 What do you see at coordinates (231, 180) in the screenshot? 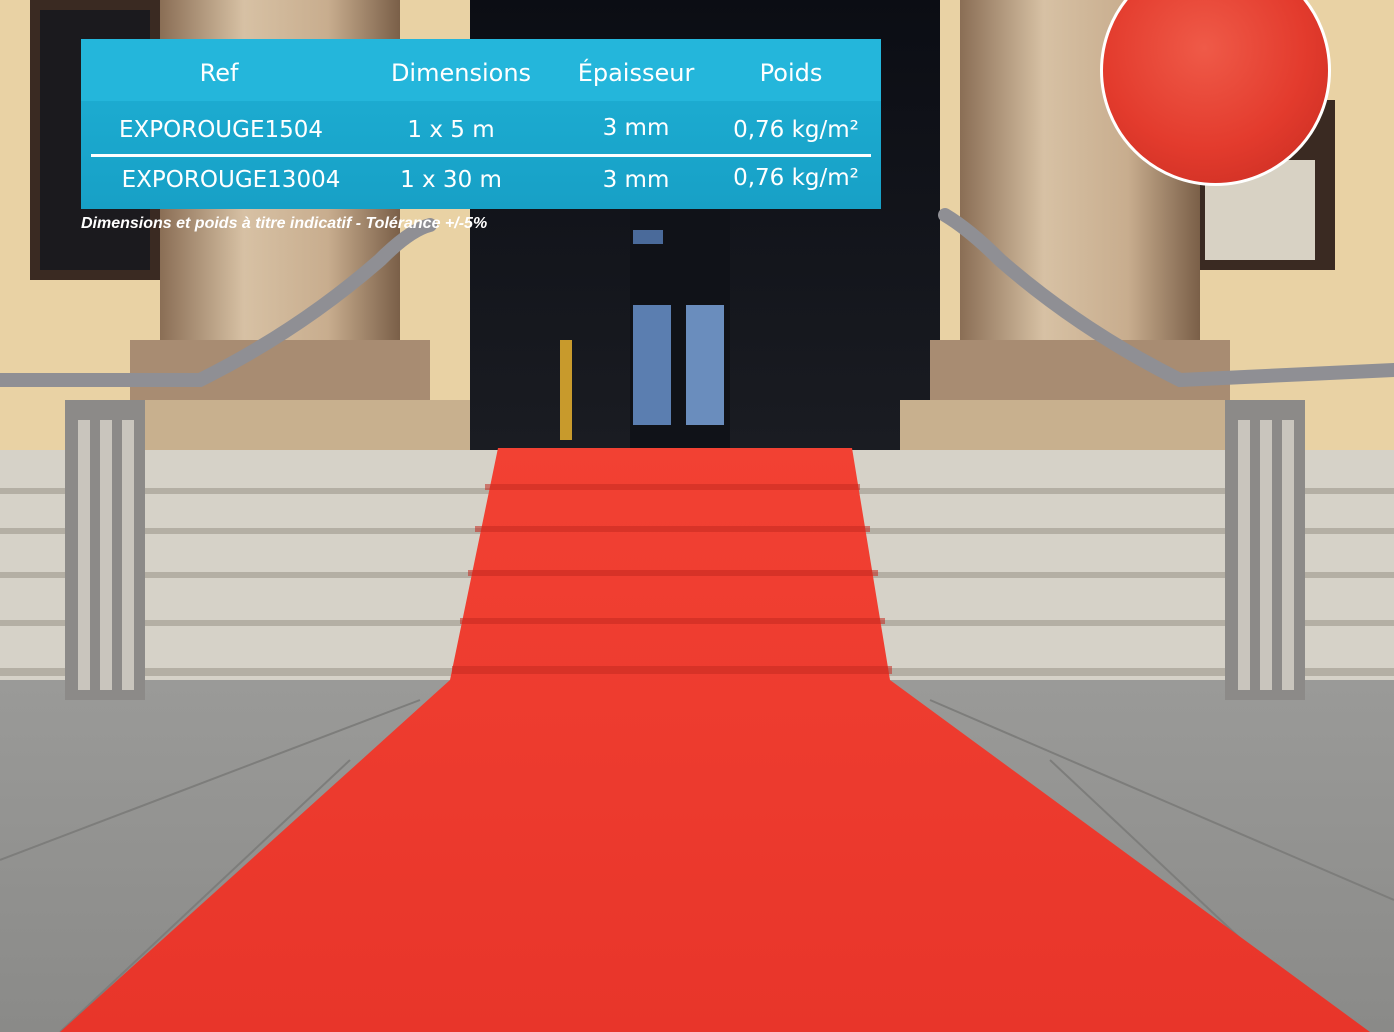
I see `row2-ref: EXPOROUGE13004` at bounding box center [231, 180].